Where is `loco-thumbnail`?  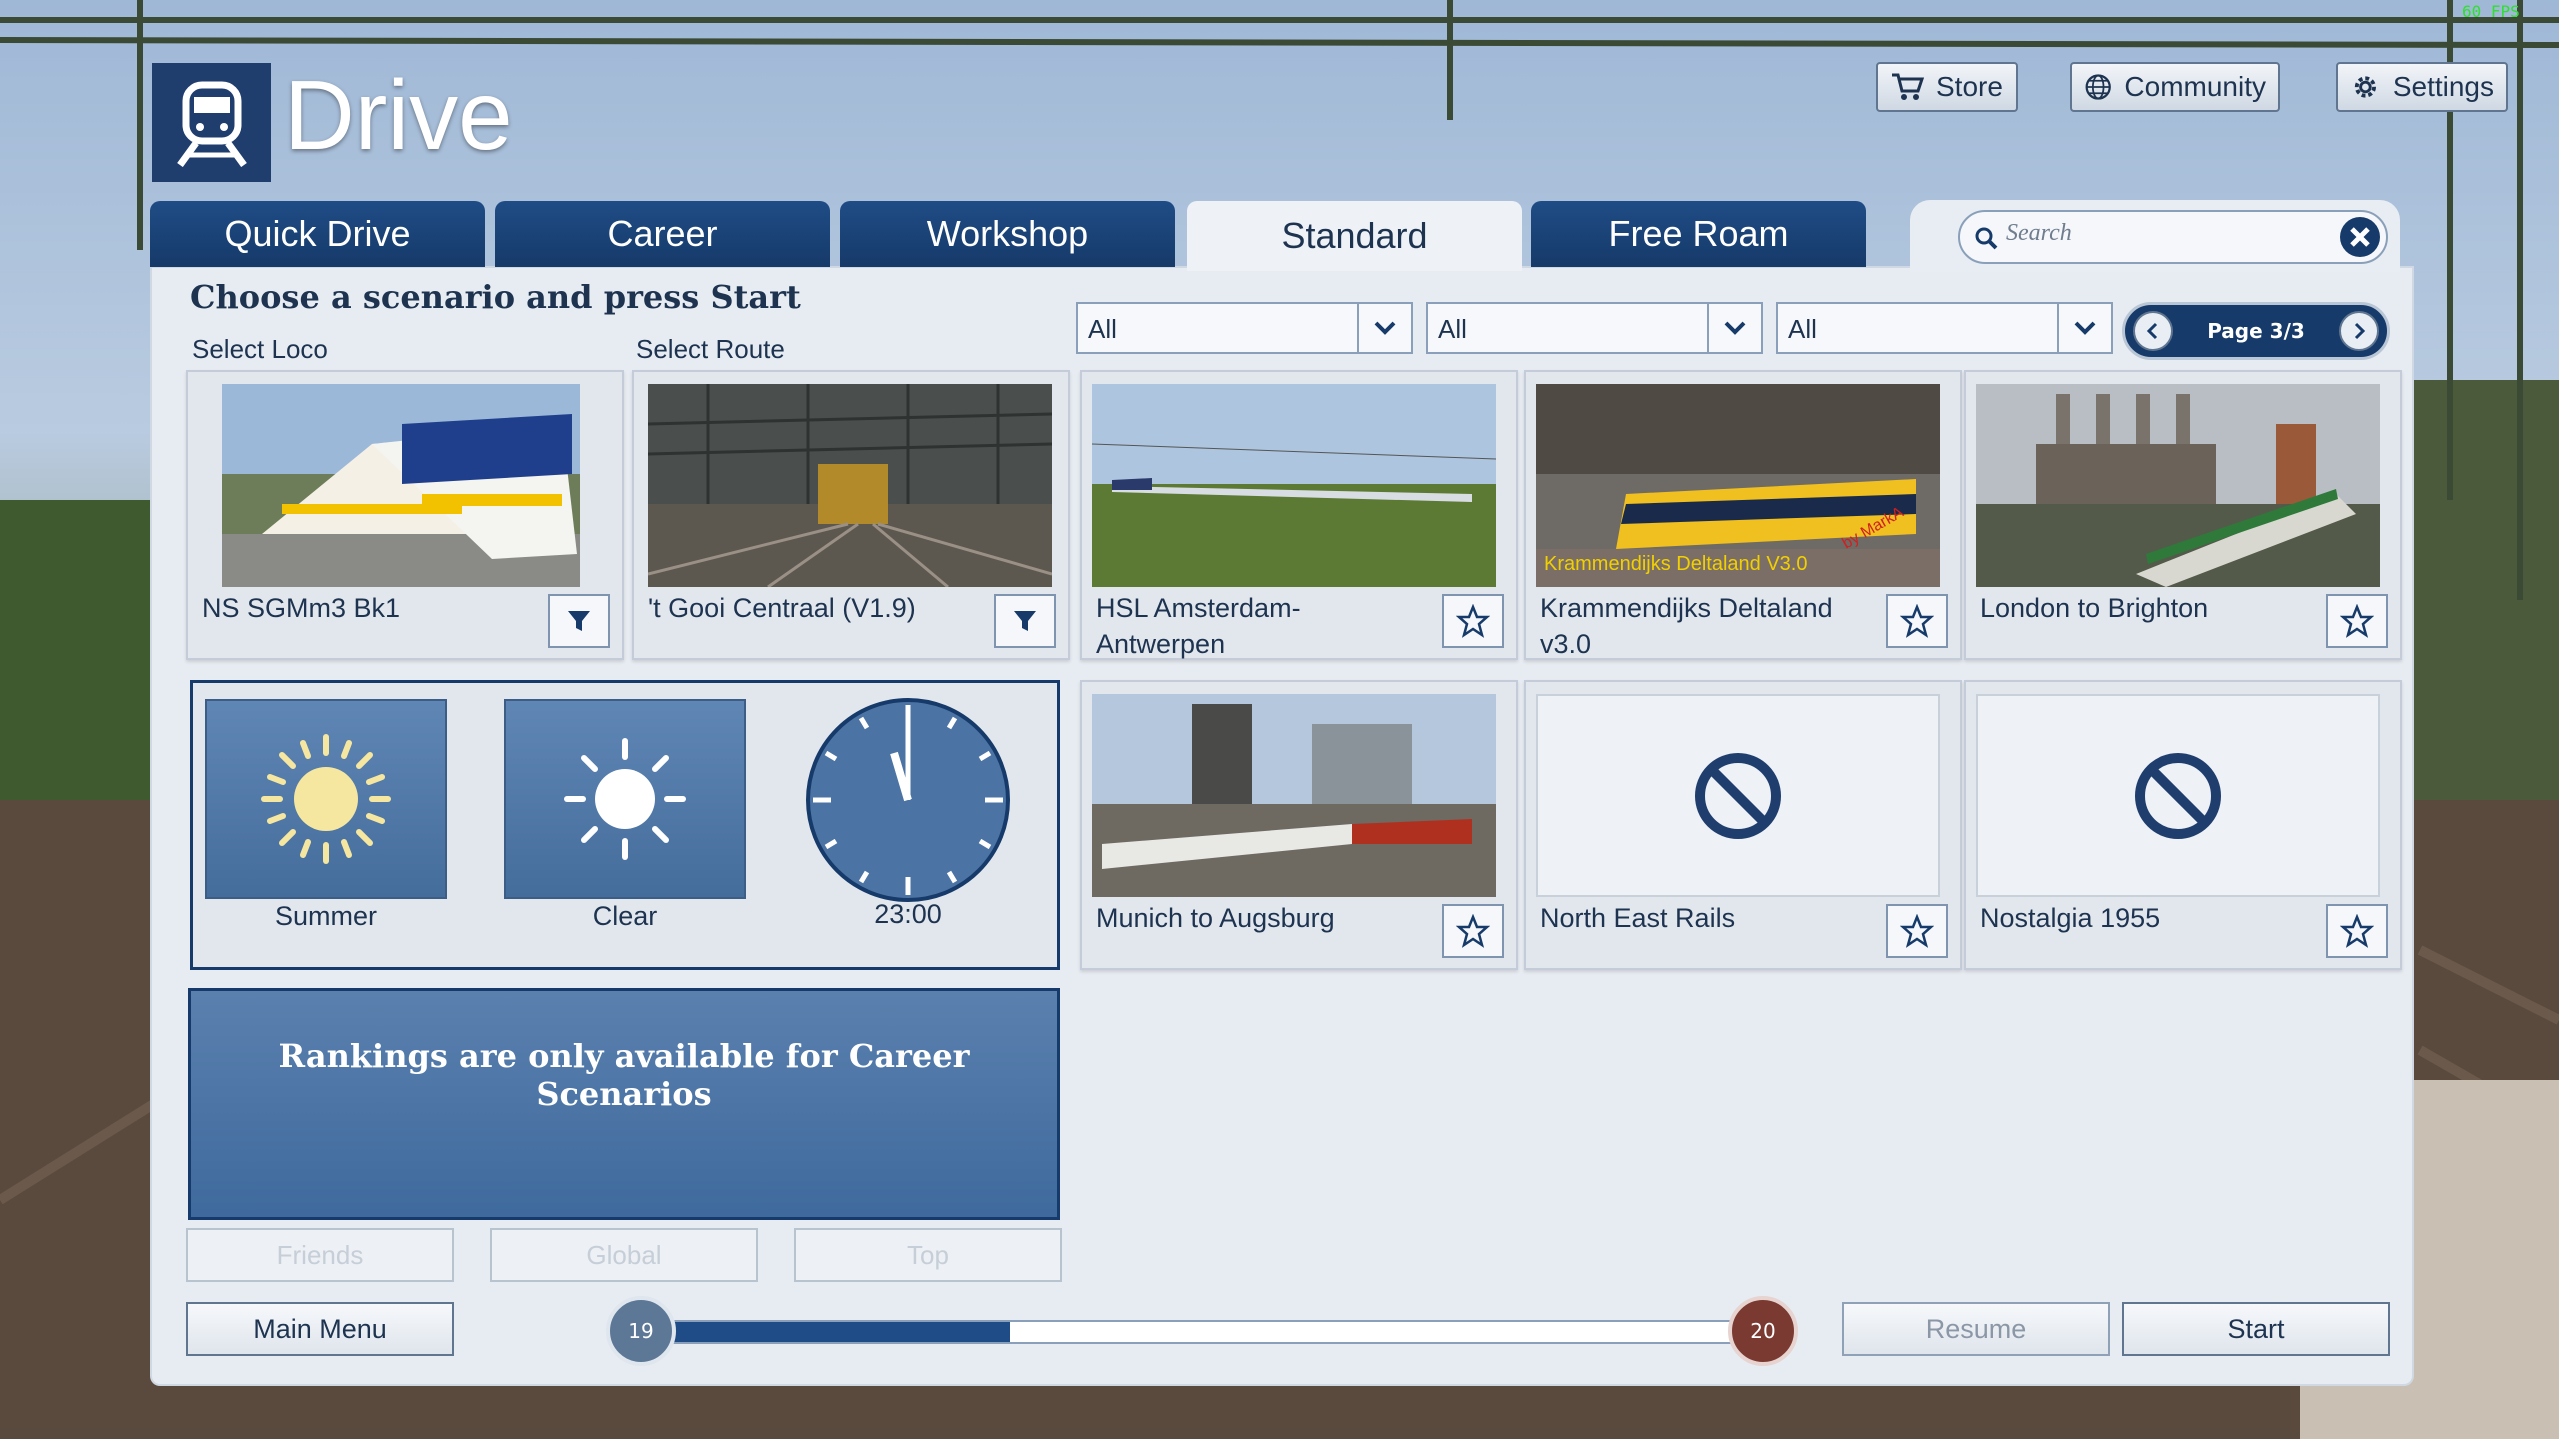
loco-thumbnail is located at coordinates (401, 485).